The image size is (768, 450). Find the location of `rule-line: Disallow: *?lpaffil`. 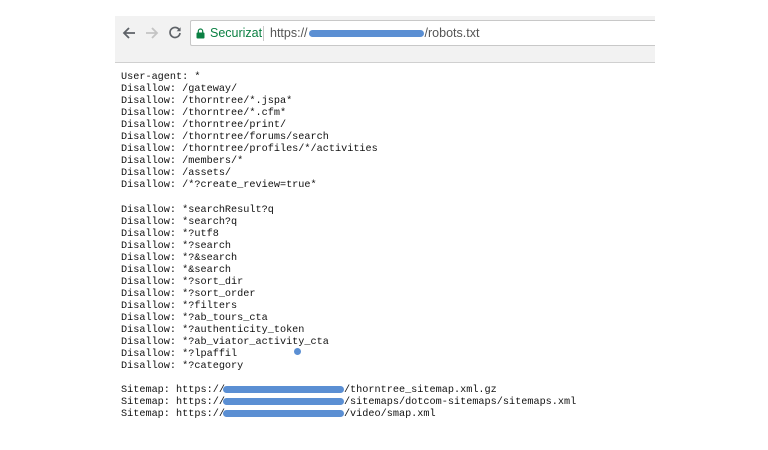

rule-line: Disallow: *?lpaffil is located at coordinates (179, 355).